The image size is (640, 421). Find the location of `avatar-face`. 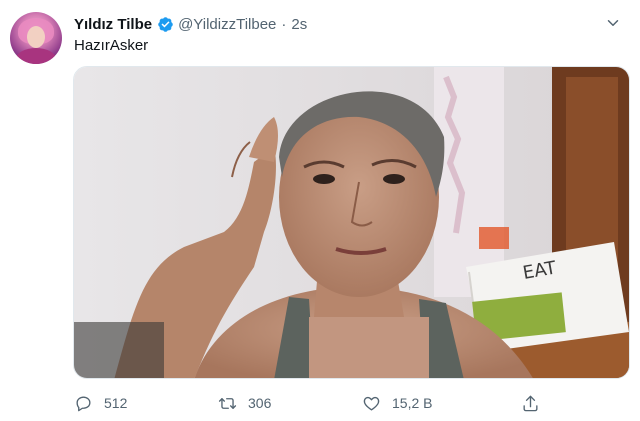

avatar-face is located at coordinates (36, 37).